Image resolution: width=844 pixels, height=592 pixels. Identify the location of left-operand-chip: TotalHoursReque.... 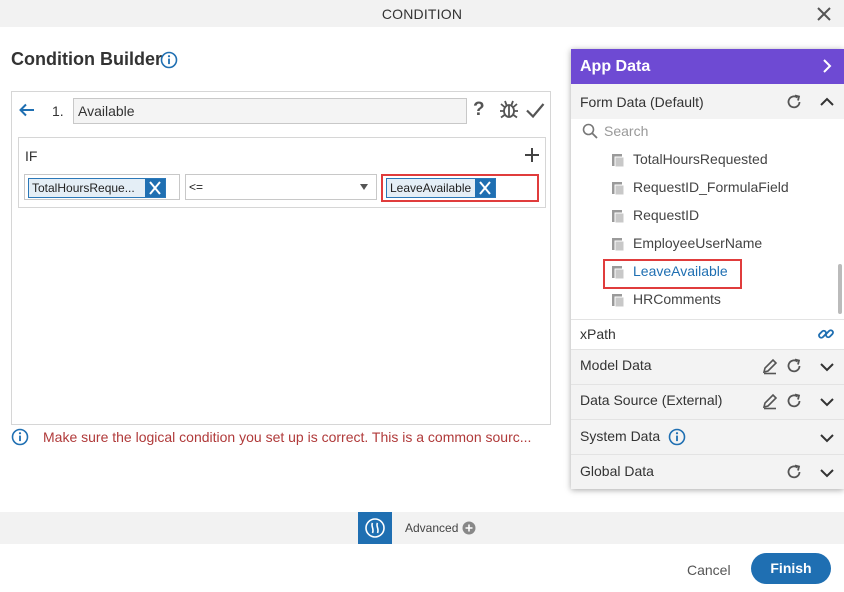
(97, 188).